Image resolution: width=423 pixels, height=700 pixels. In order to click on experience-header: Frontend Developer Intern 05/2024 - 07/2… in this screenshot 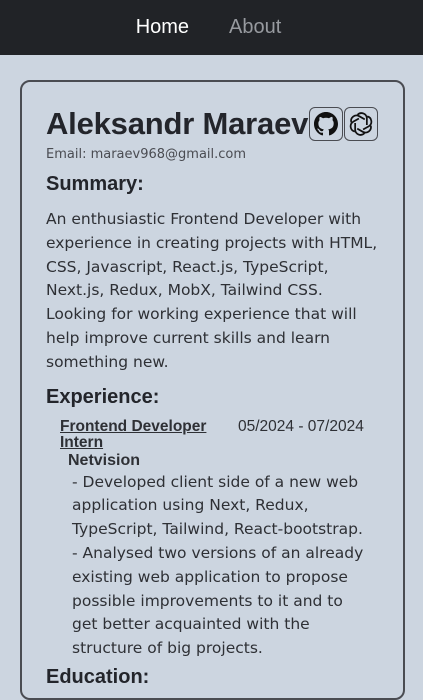, I will do `click(228, 434)`.